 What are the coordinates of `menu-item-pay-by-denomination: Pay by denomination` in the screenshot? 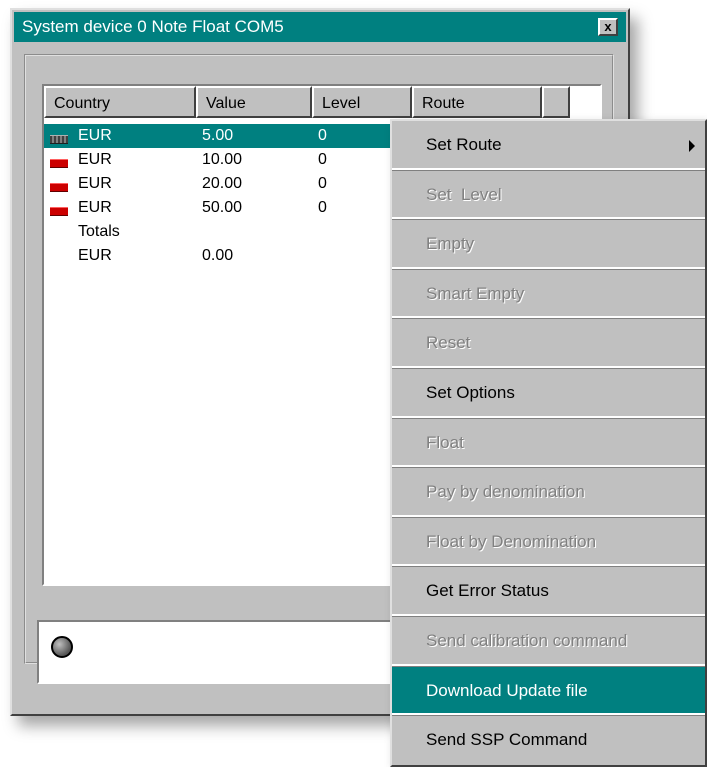 It's located at (548, 493).